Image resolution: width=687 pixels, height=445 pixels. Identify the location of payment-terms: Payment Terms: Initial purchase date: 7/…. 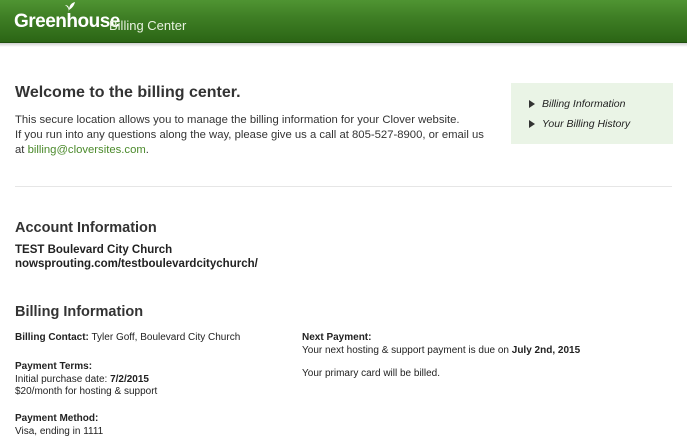
(86, 380).